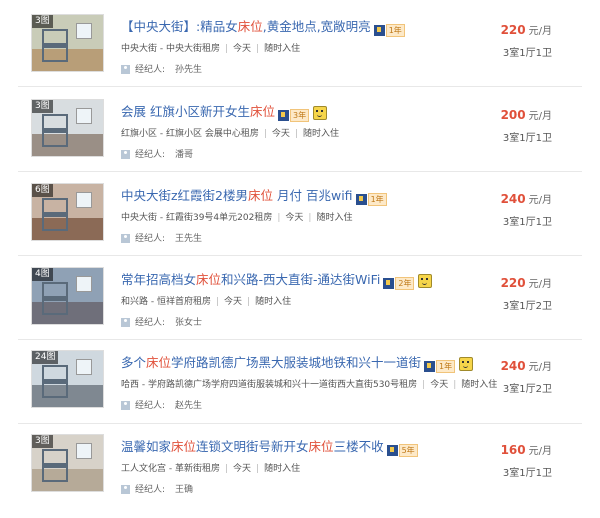 The width and height of the screenshot is (600, 518). I want to click on title-text: 常年招高档女, so click(159, 279).